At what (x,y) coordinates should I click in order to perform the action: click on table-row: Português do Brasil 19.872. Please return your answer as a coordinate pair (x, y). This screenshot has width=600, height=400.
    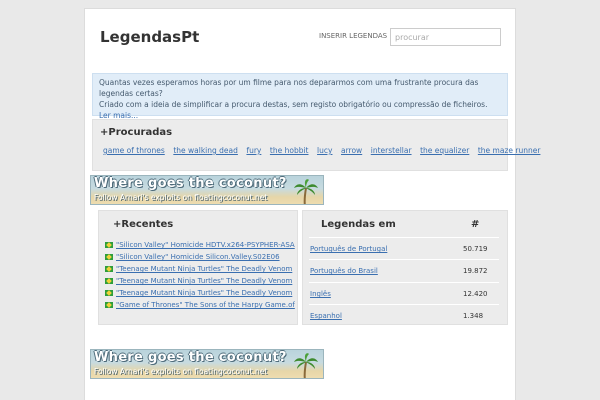
    Looking at the image, I should click on (404, 270).